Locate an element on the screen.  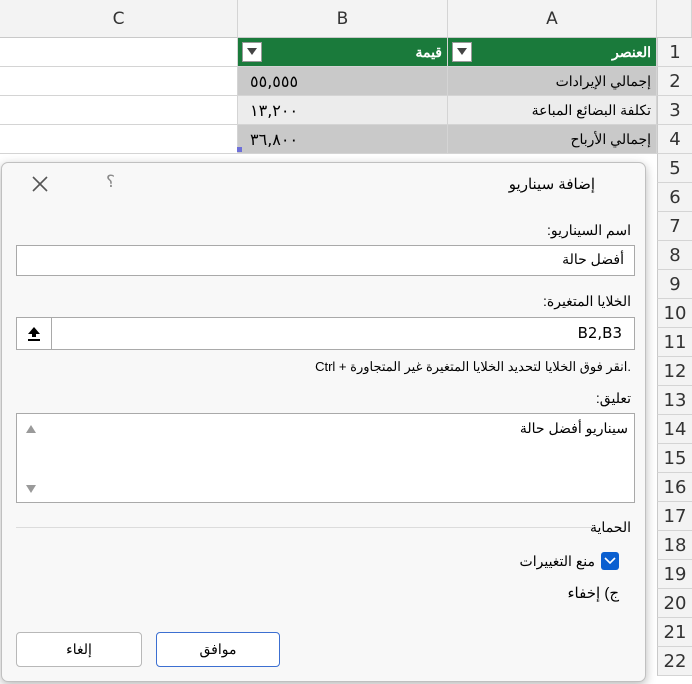
row-header-16: 16 is located at coordinates (674, 487).